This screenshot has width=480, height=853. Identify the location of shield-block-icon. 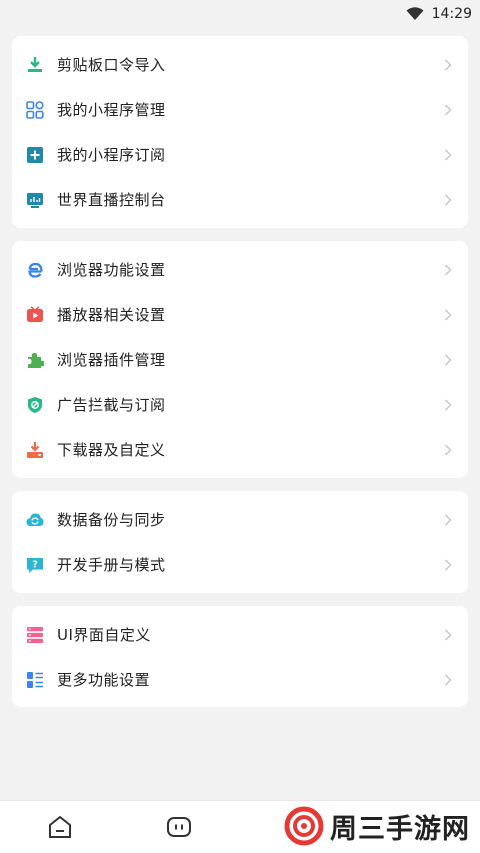
(35, 405).